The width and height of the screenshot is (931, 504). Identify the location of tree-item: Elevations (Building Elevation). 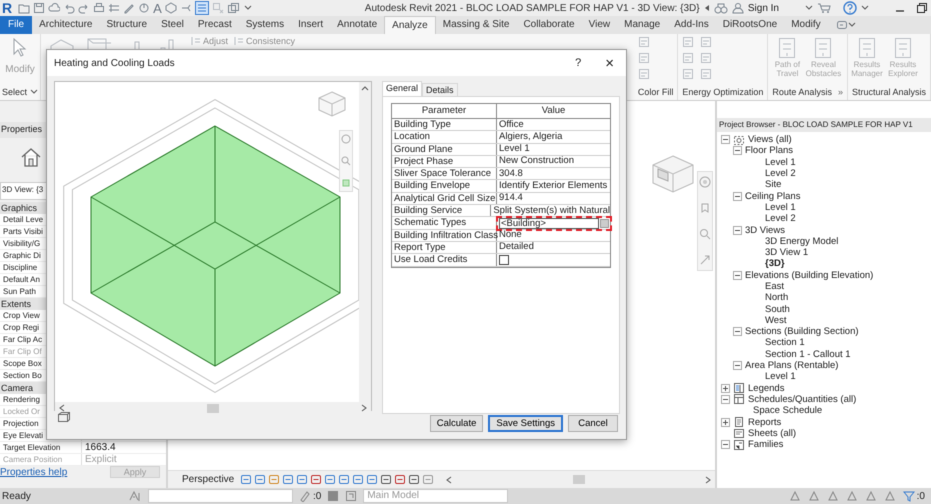
(809, 275).